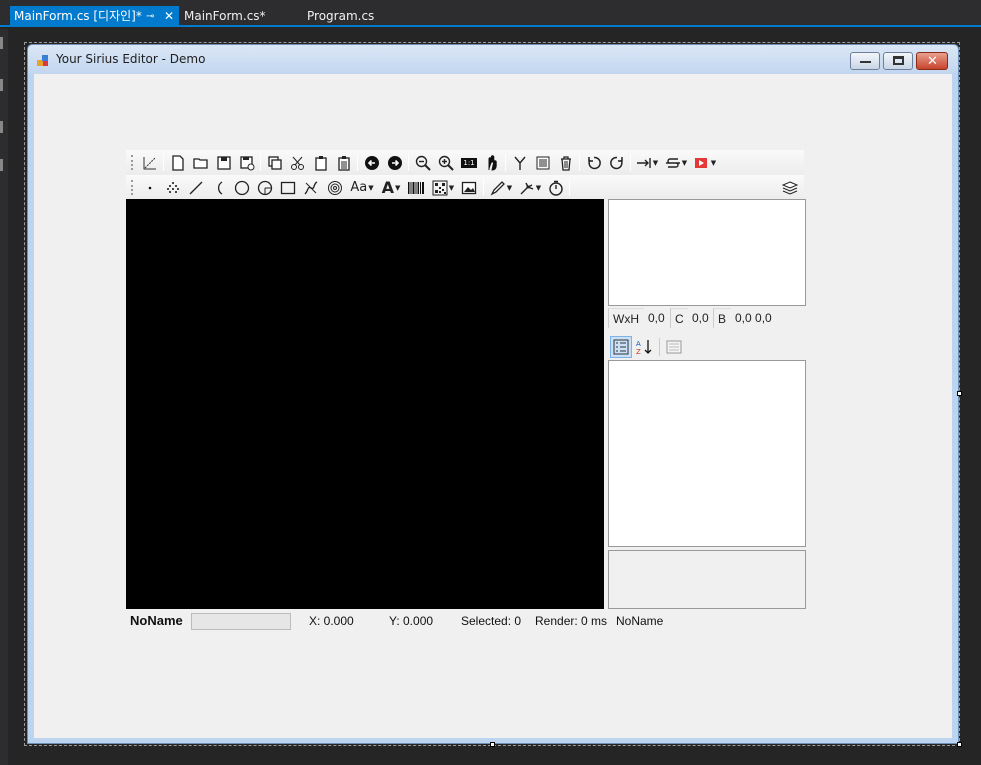 This screenshot has width=981, height=765. What do you see at coordinates (391, 187) in the screenshot?
I see `sirius-text-icon: A ▼` at bounding box center [391, 187].